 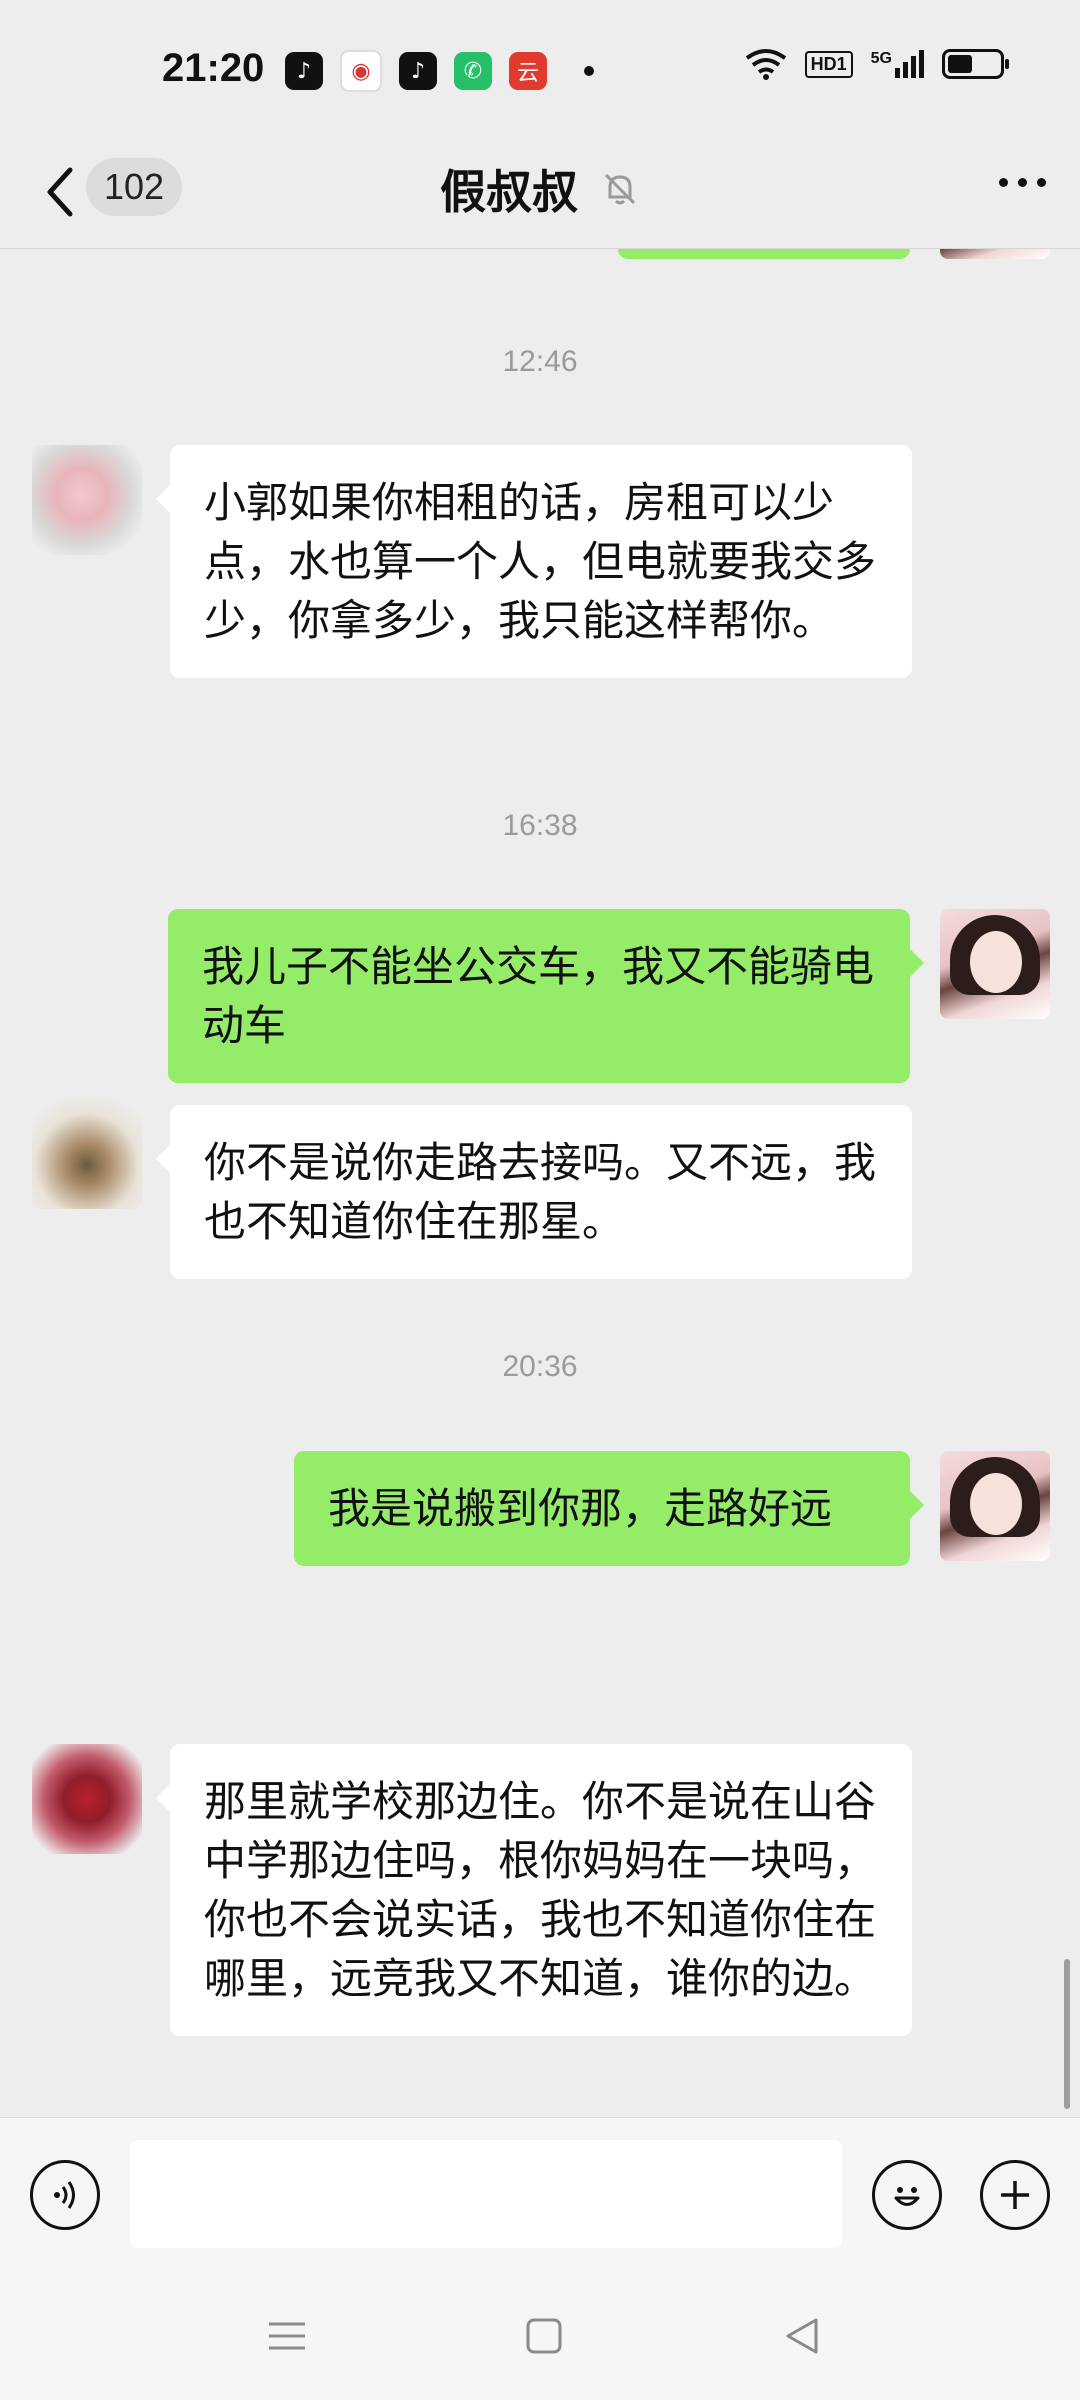 I want to click on message-text: 你不是说你走路去接吗。又不远，我也不知道你住在那星。, so click(x=540, y=1192).